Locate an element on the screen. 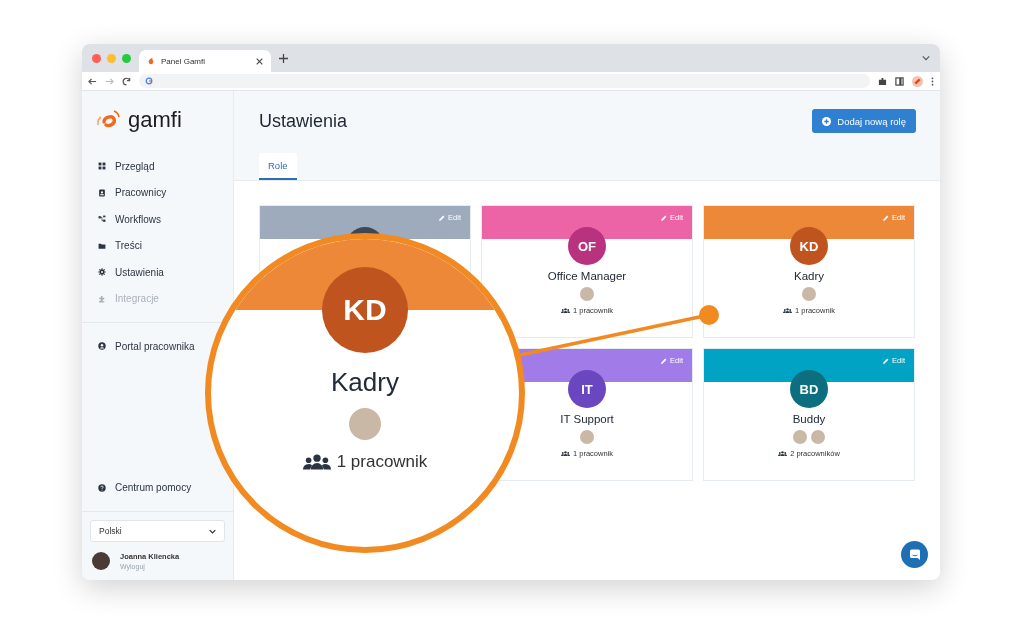 The image size is (1024, 640). nav-item: Treści is located at coordinates (112, 245).